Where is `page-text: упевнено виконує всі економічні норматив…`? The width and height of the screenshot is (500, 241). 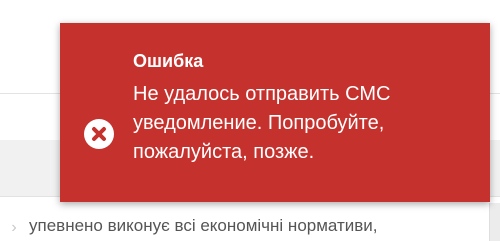
page-text: упевнено виконує всі економічні норматив… is located at coordinates (203, 225).